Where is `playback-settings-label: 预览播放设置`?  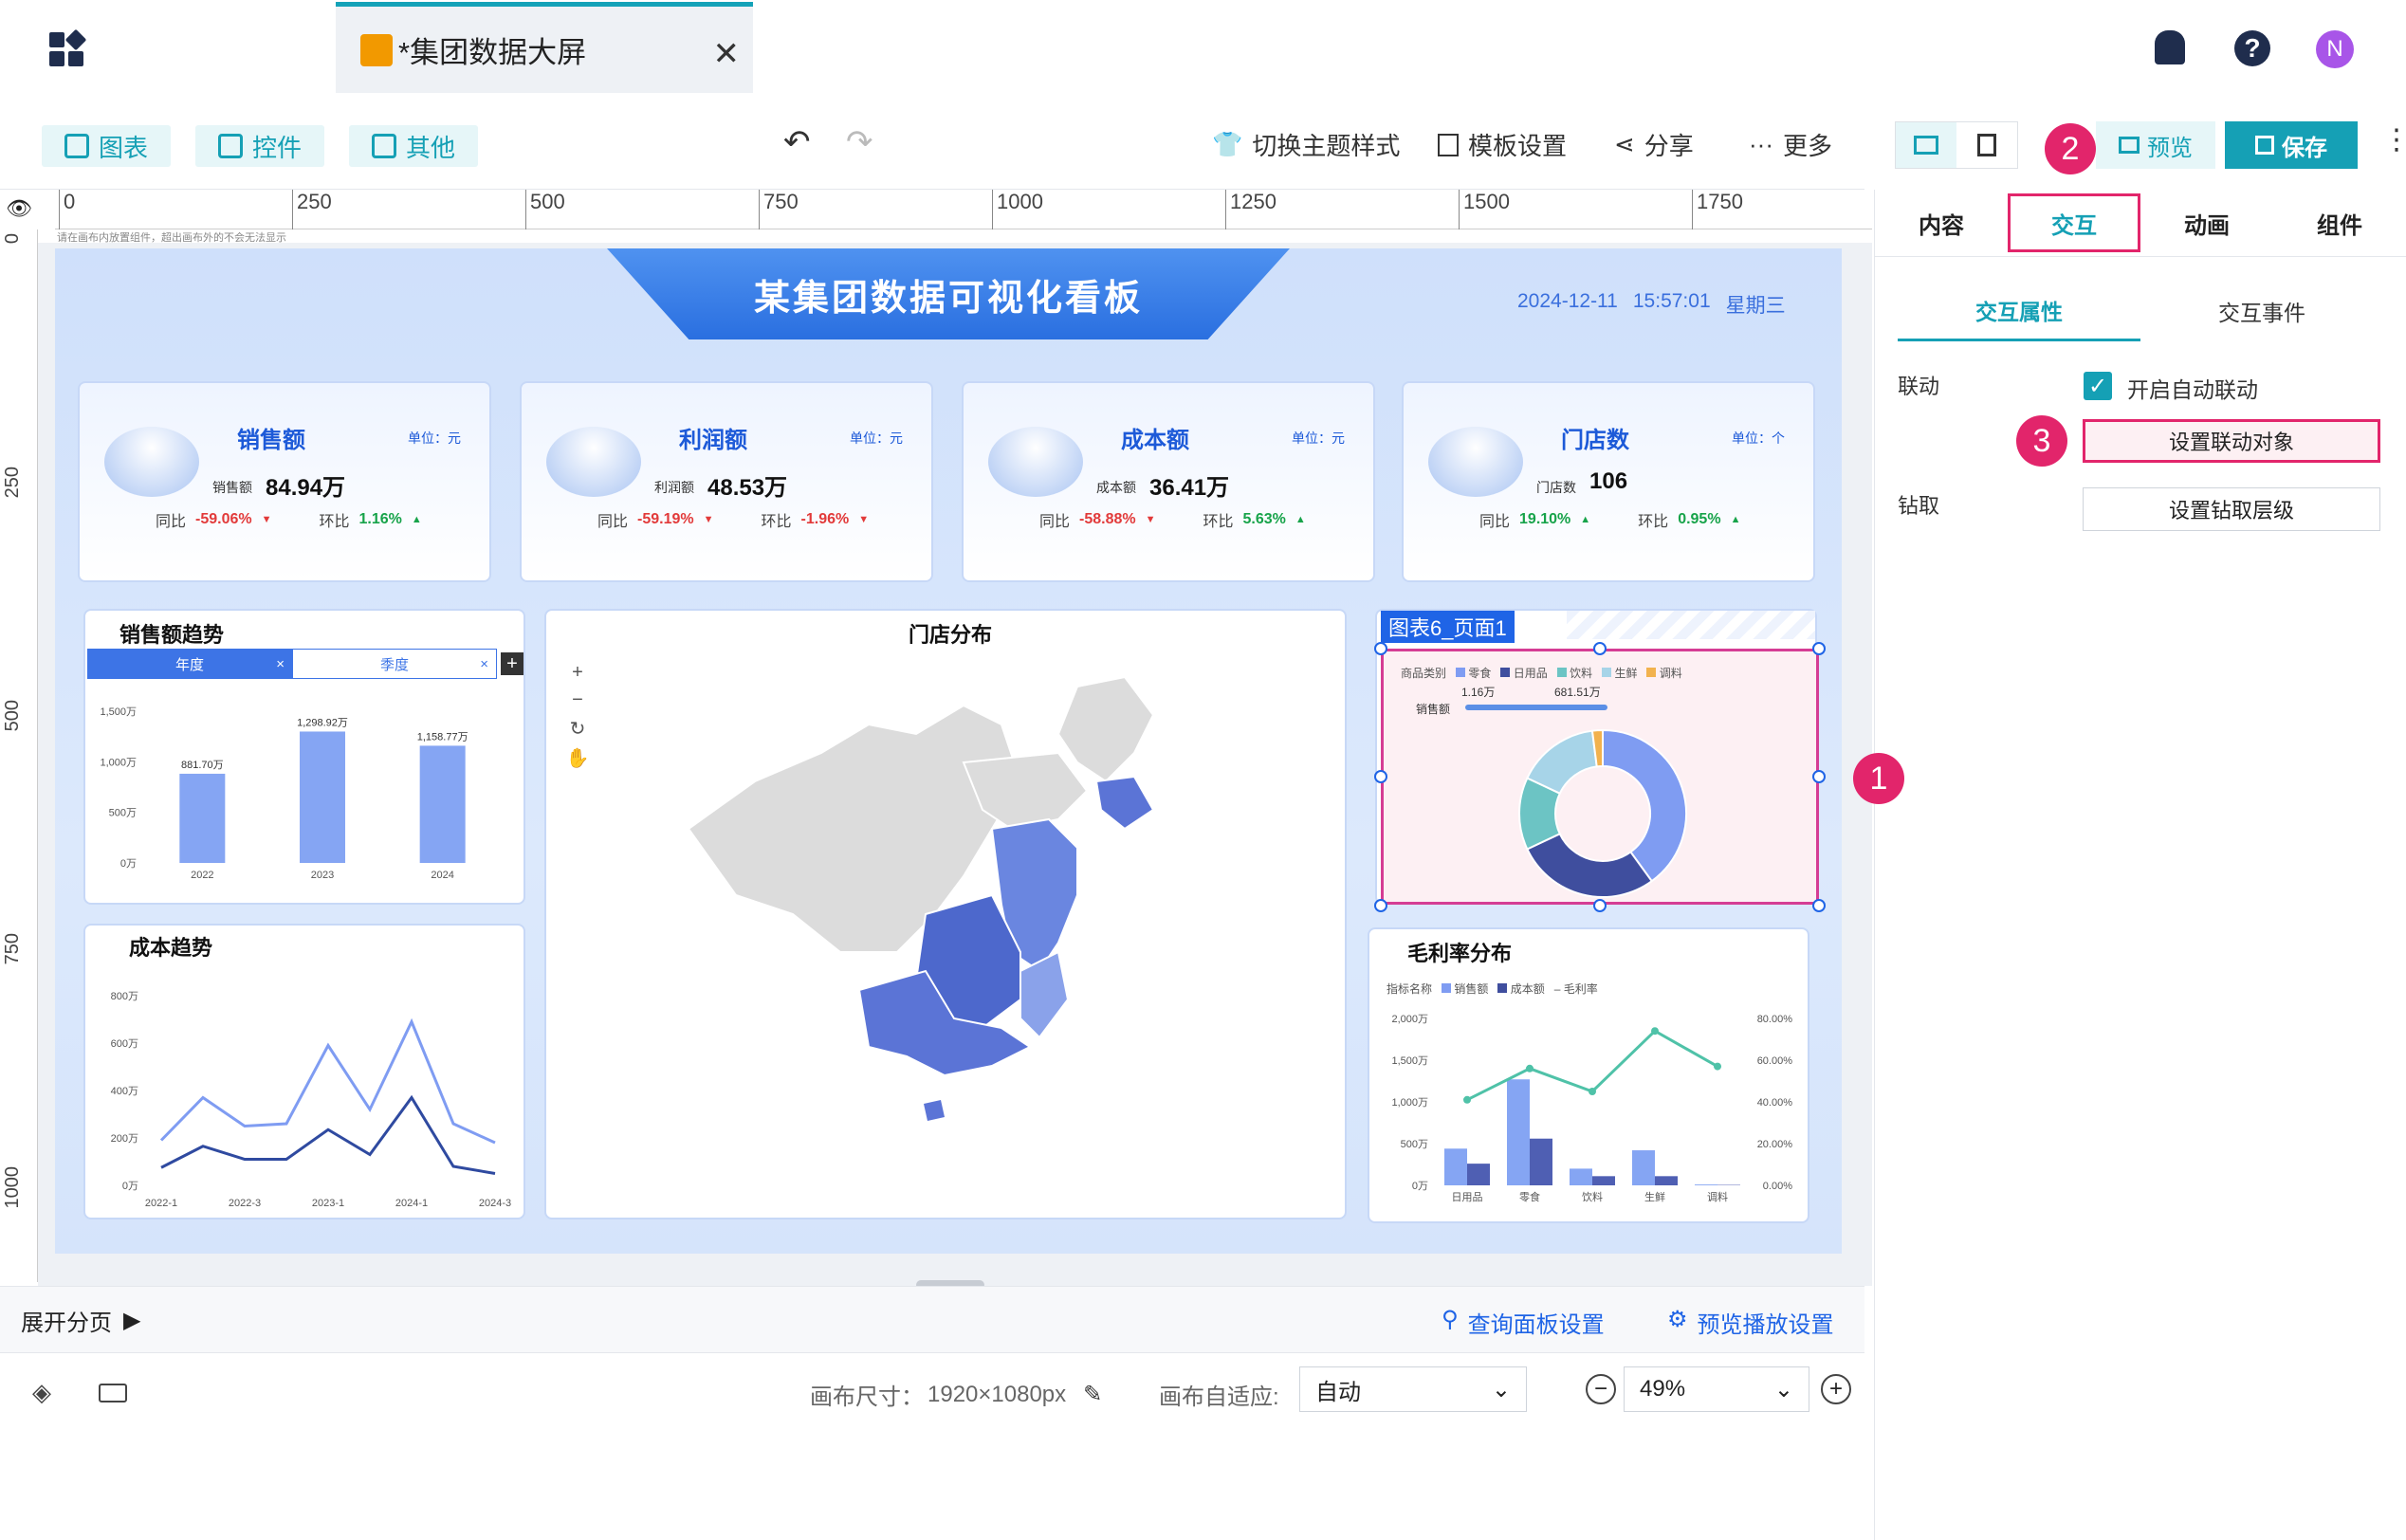 playback-settings-label: 预览播放设置 is located at coordinates (1766, 1325).